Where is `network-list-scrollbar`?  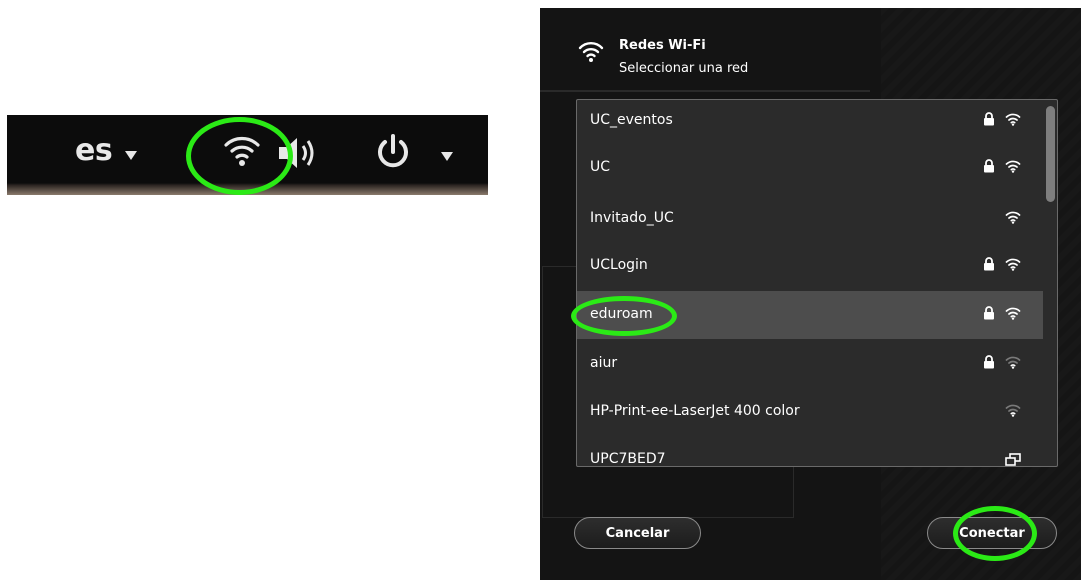 network-list-scrollbar is located at coordinates (1050, 283).